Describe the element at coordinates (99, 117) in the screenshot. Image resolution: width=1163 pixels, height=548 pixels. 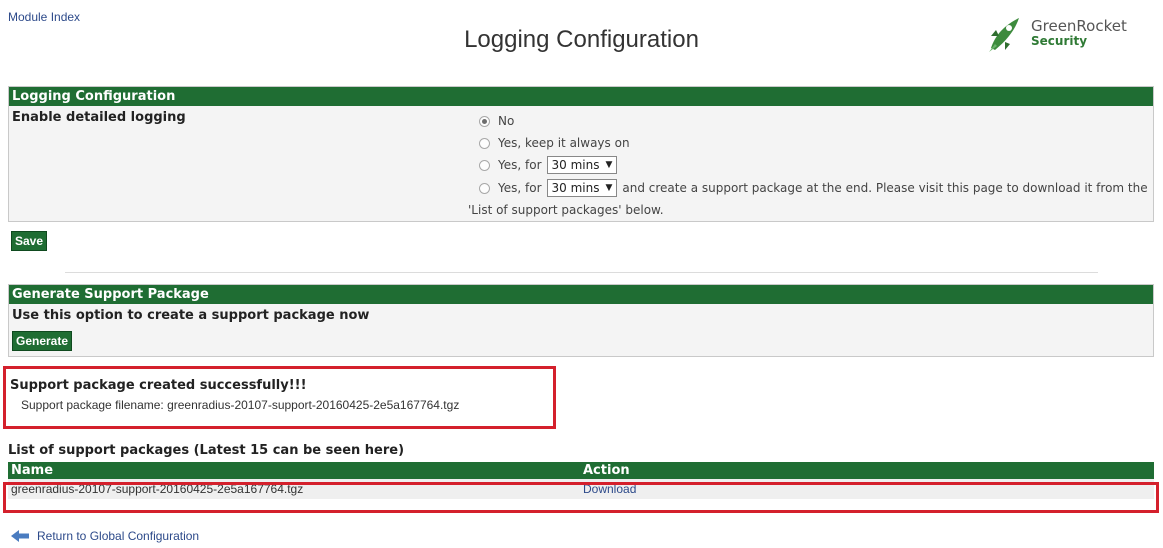
I see `enable-logging-label: Enable detailed logging` at that location.